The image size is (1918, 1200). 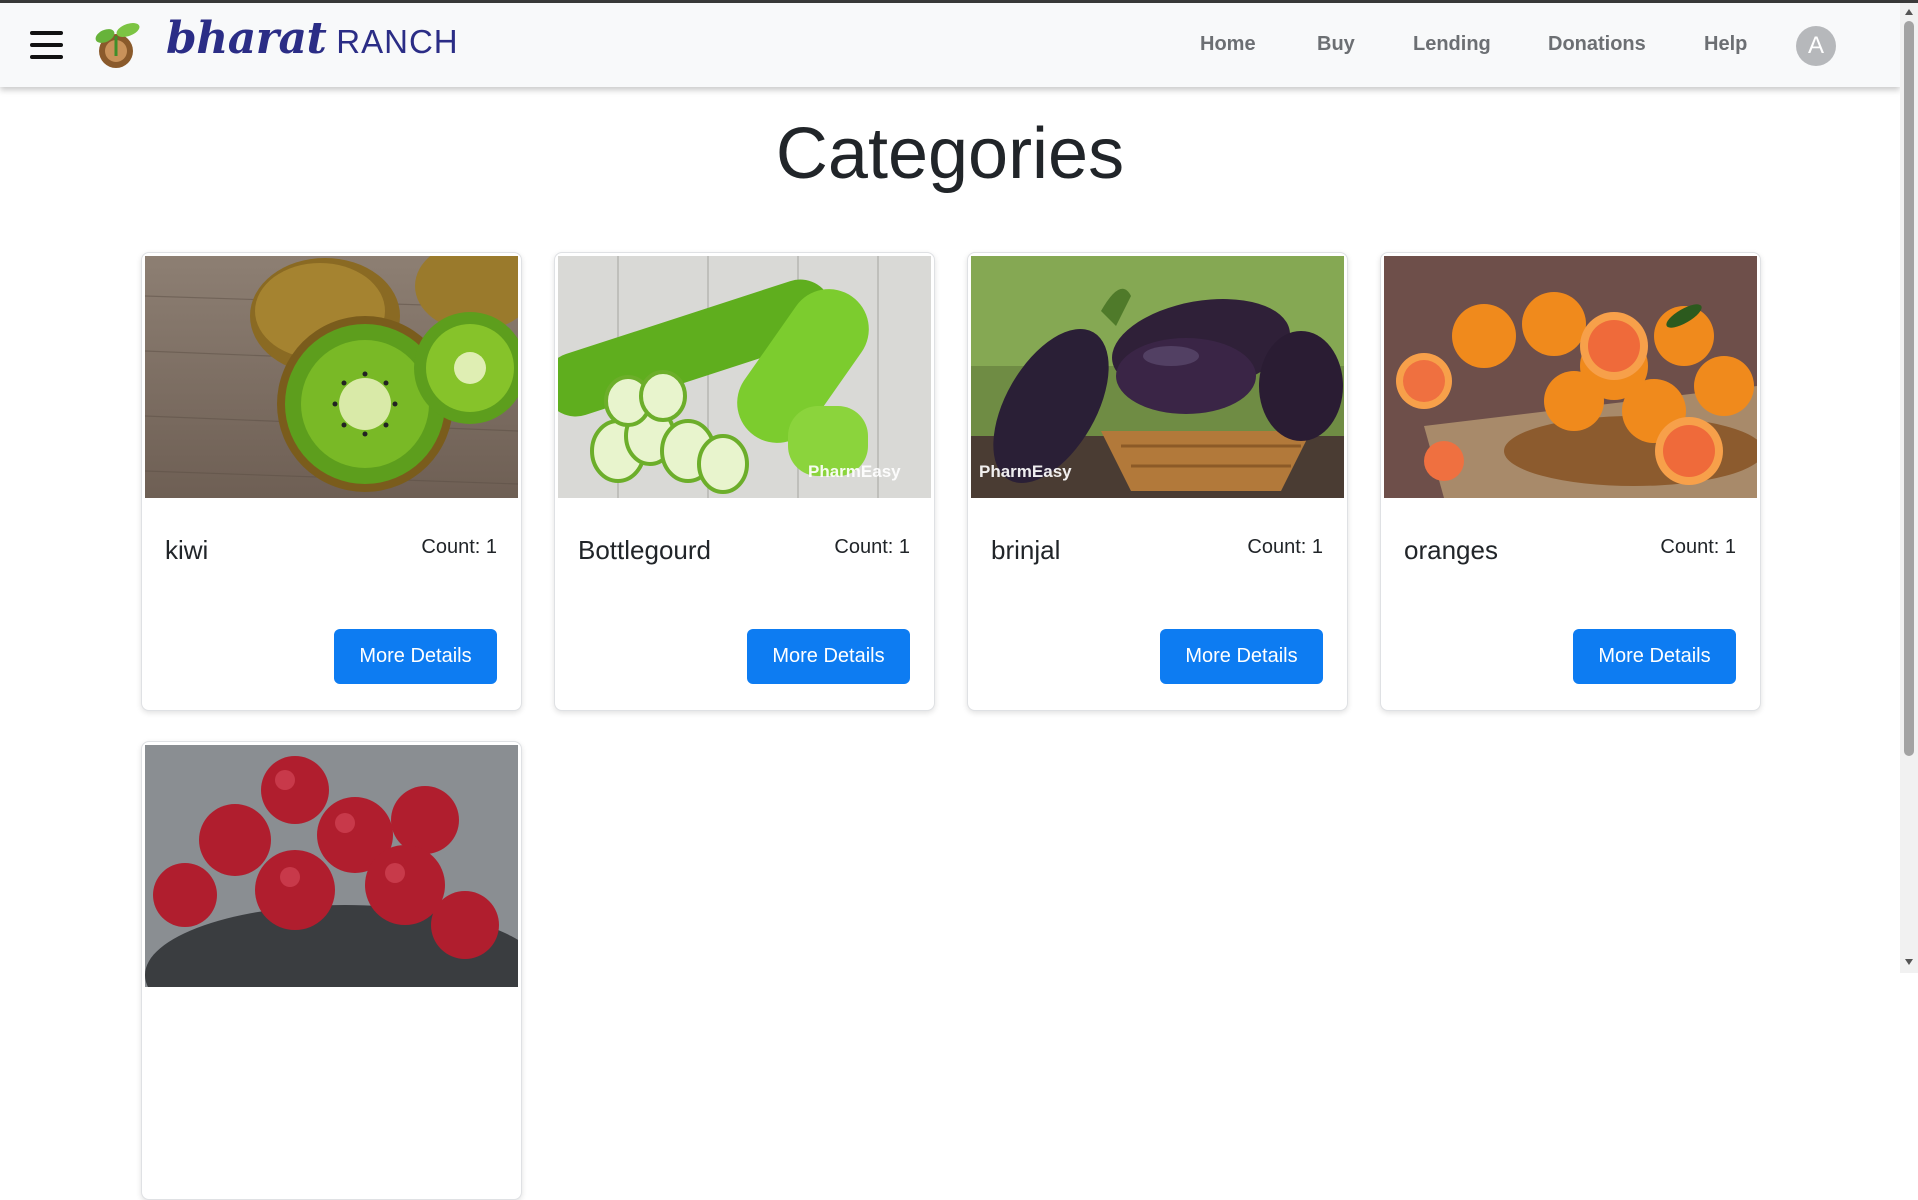 What do you see at coordinates (744, 377) in the screenshot?
I see `bottlegourd-image: PharmEasy` at bounding box center [744, 377].